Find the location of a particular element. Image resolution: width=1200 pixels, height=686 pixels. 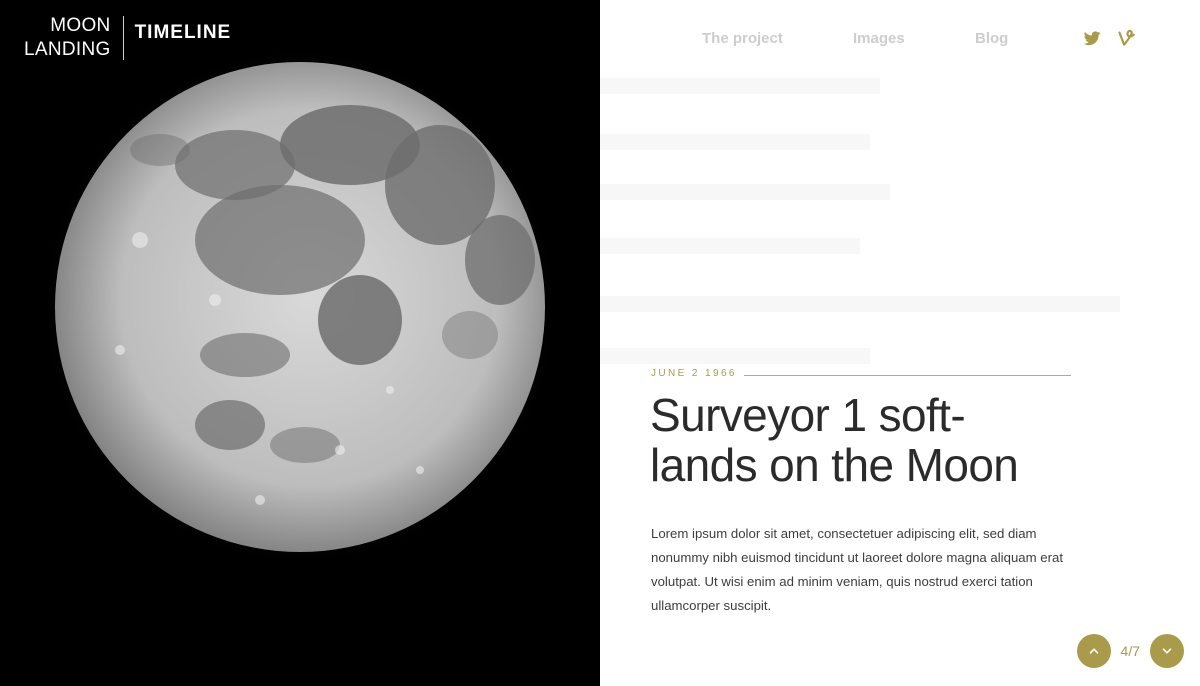

twitter-icon is located at coordinates (1092, 38).